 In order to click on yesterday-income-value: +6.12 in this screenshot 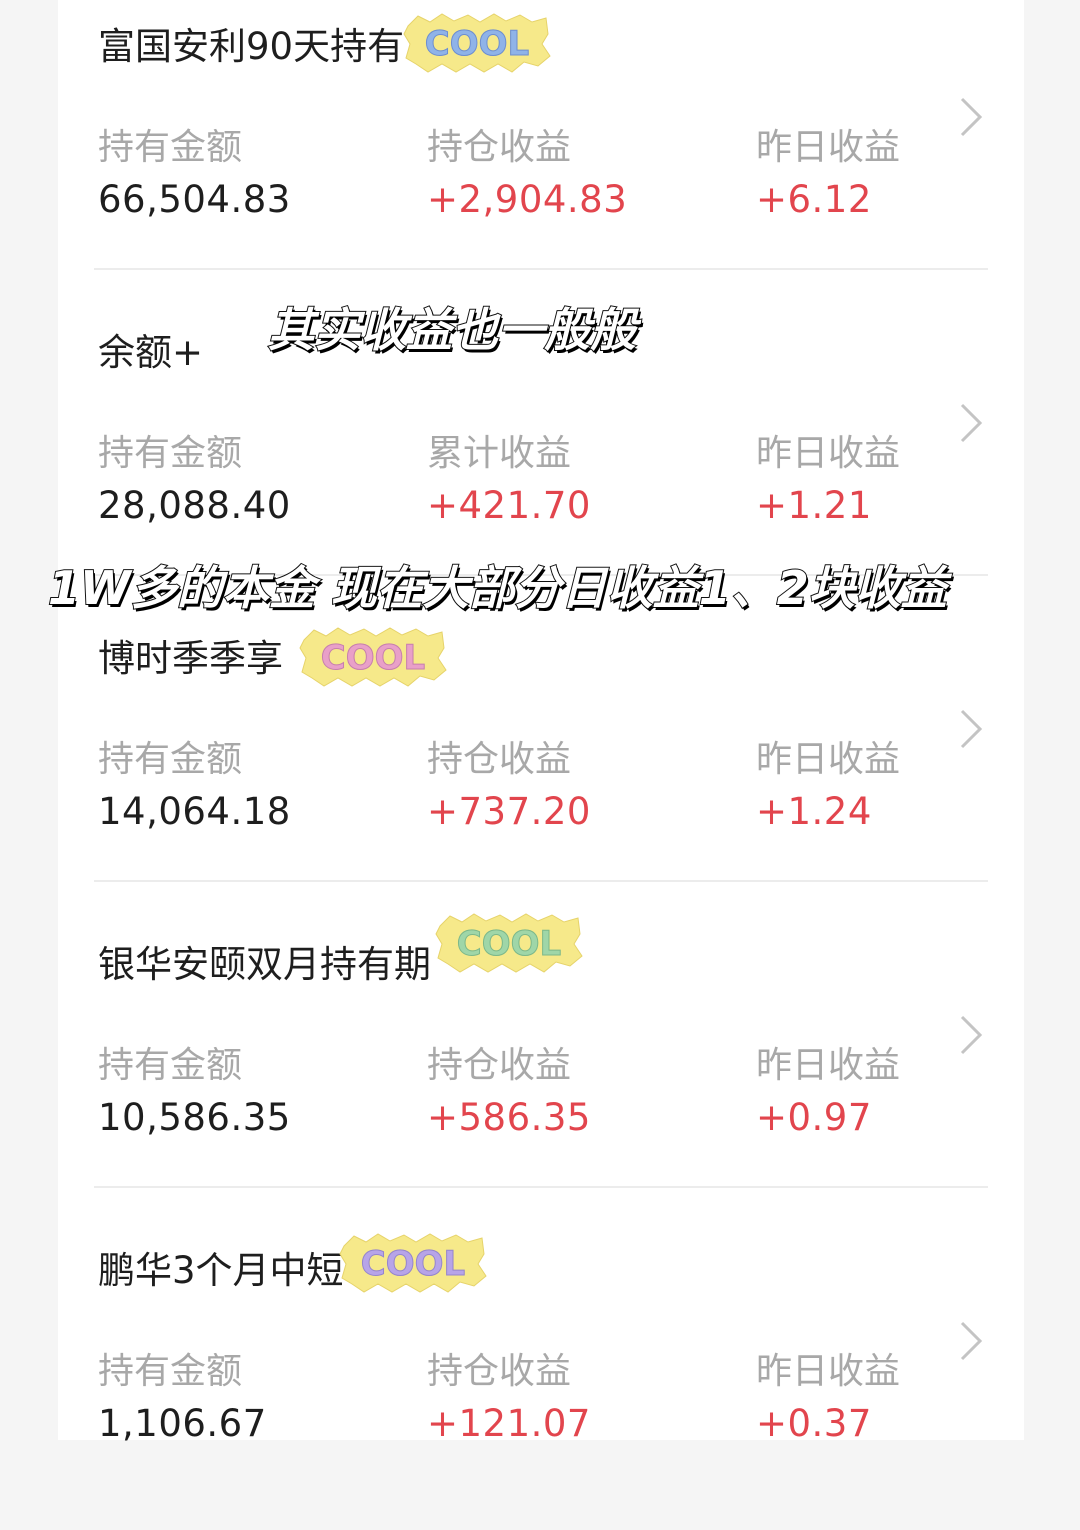, I will do `click(814, 199)`.